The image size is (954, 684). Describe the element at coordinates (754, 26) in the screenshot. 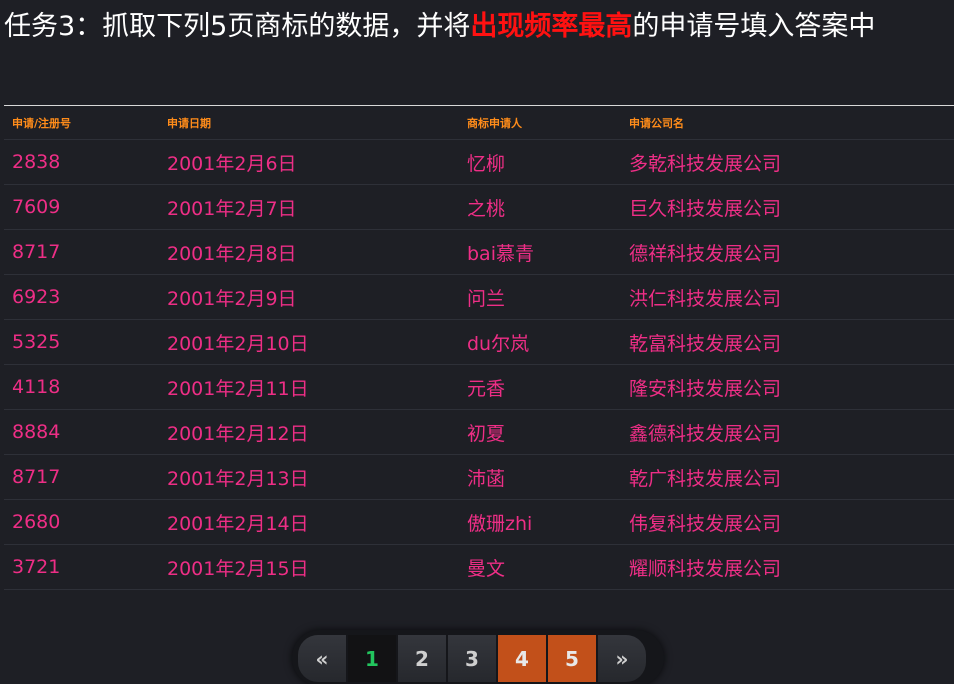

I see `task-title-suffix: 的申请号填入答案中` at that location.